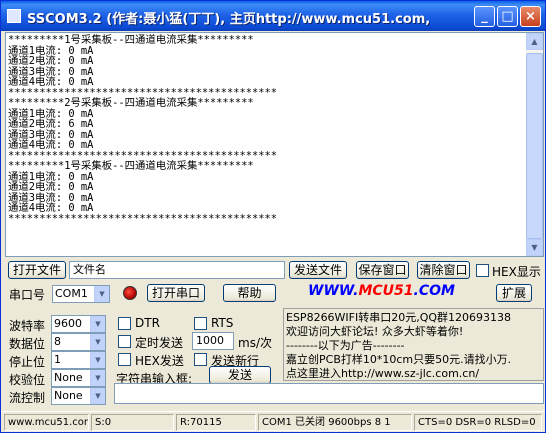 This screenshot has height=433, width=546. I want to click on stopbits-select: 1 ▼, so click(78, 360).